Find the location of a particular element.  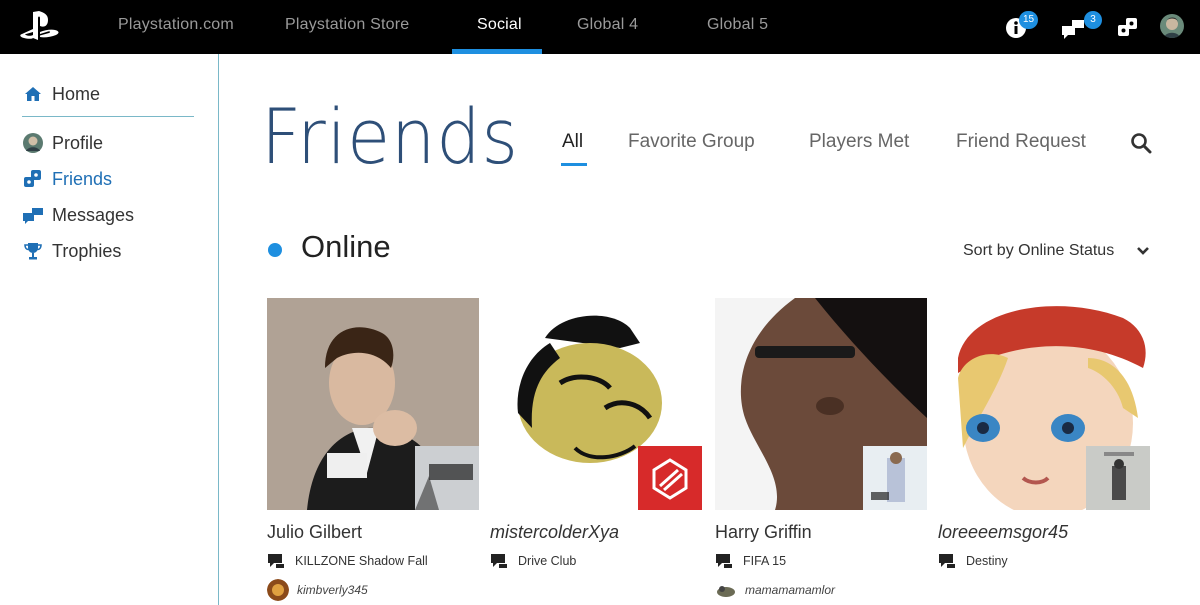

friends-top-icon is located at coordinates (1129, 27).